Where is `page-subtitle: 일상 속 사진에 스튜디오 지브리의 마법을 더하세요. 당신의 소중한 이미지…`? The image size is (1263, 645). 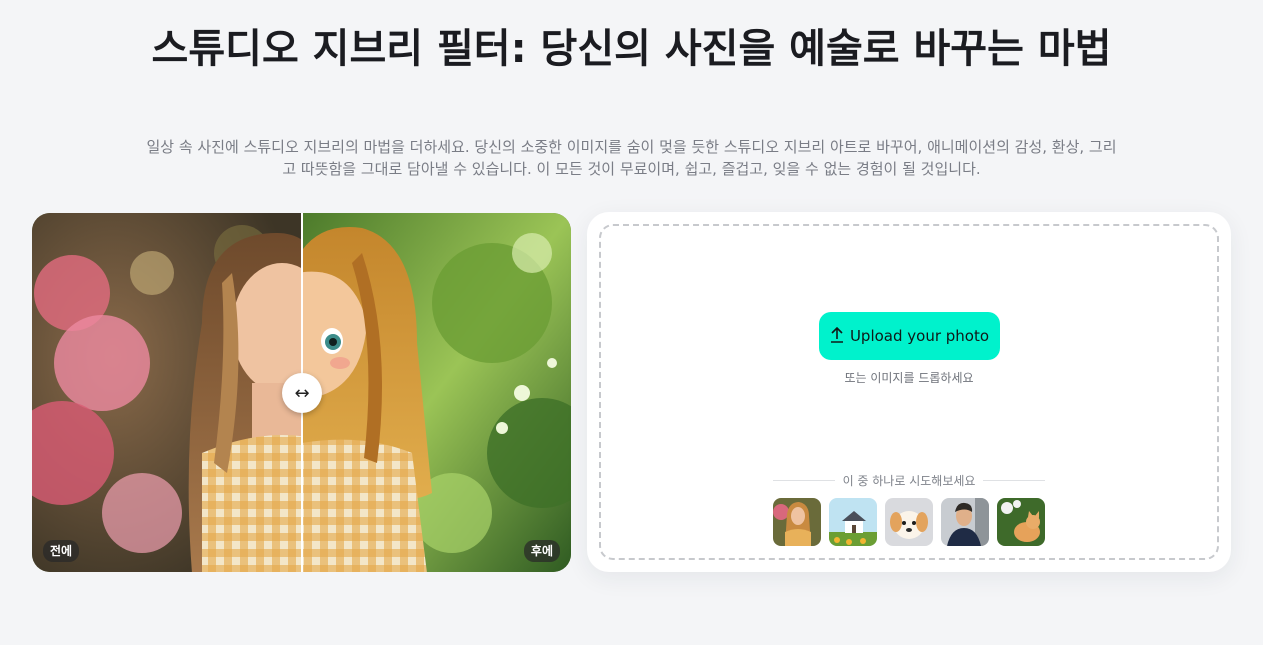 page-subtitle: 일상 속 사진에 스튜디오 지브리의 마법을 더하세요. 당신의 소중한 이미지… is located at coordinates (631, 158).